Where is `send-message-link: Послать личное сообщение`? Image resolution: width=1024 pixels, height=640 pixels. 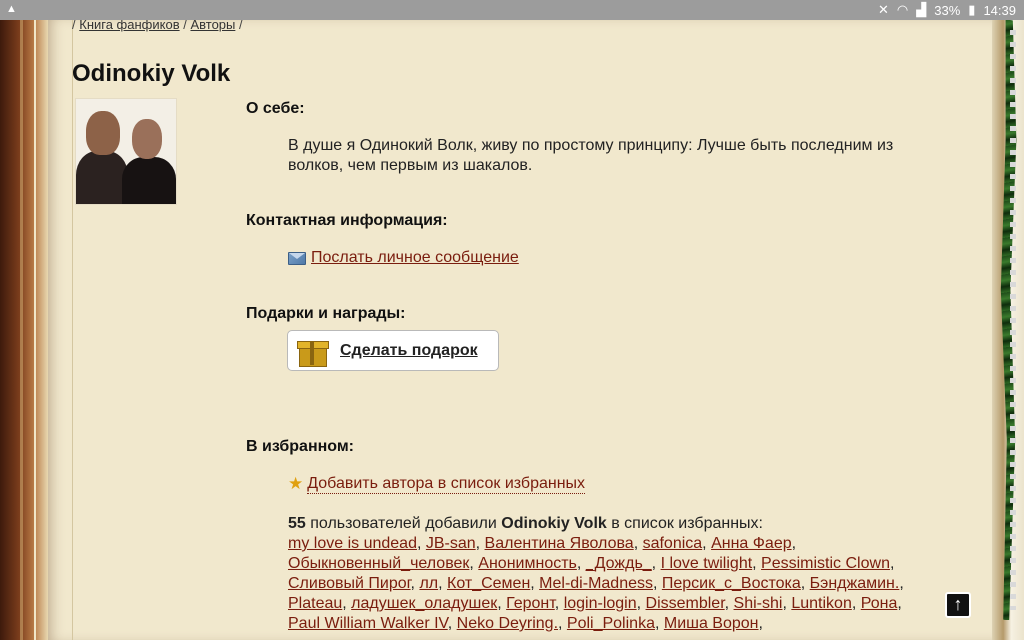
send-message-link: Послать личное сообщение is located at coordinates (415, 258).